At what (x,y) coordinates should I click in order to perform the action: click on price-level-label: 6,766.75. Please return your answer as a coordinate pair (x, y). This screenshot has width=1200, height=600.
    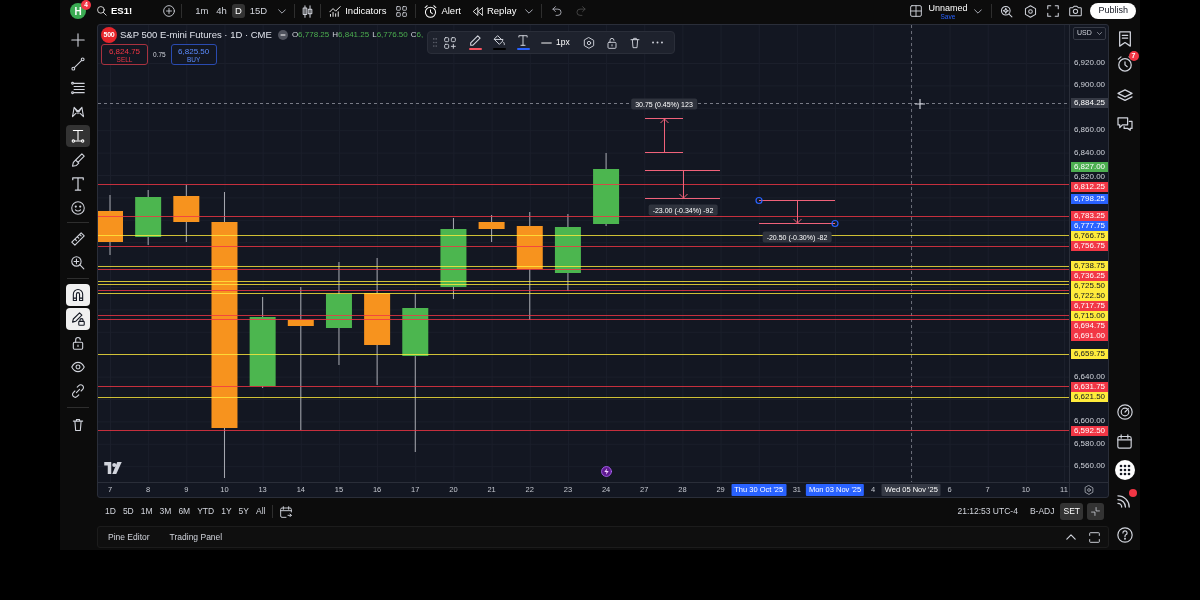
    Looking at the image, I should click on (1089, 236).